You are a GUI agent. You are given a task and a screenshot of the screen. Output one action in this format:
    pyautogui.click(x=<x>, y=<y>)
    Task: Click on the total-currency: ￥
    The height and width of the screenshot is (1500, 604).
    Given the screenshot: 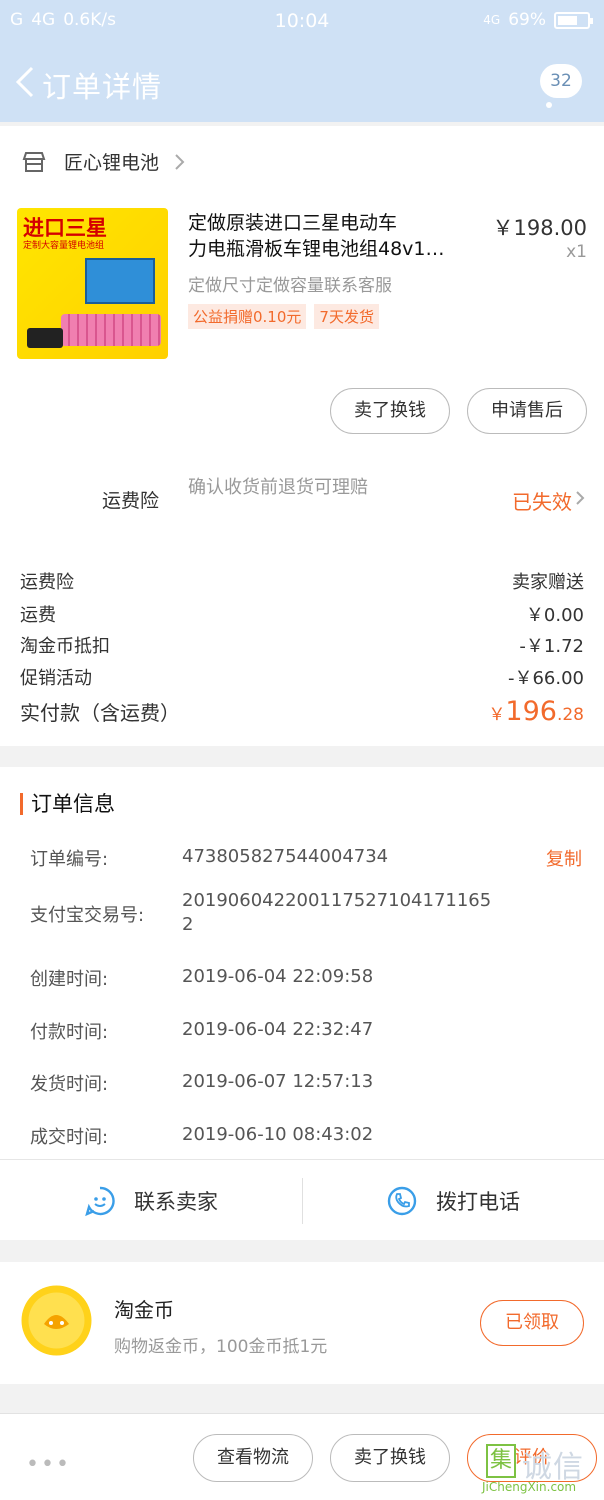 What is the action you would take?
    pyautogui.click(x=497, y=715)
    